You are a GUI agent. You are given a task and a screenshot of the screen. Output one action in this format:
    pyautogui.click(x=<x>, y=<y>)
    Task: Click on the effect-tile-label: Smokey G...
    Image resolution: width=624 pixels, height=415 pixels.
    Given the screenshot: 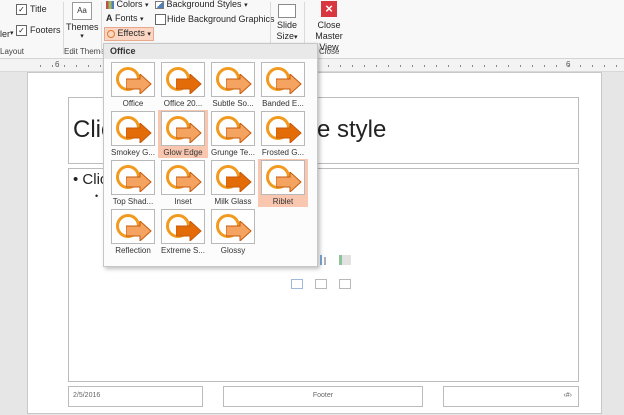 What is the action you would take?
    pyautogui.click(x=132, y=152)
    